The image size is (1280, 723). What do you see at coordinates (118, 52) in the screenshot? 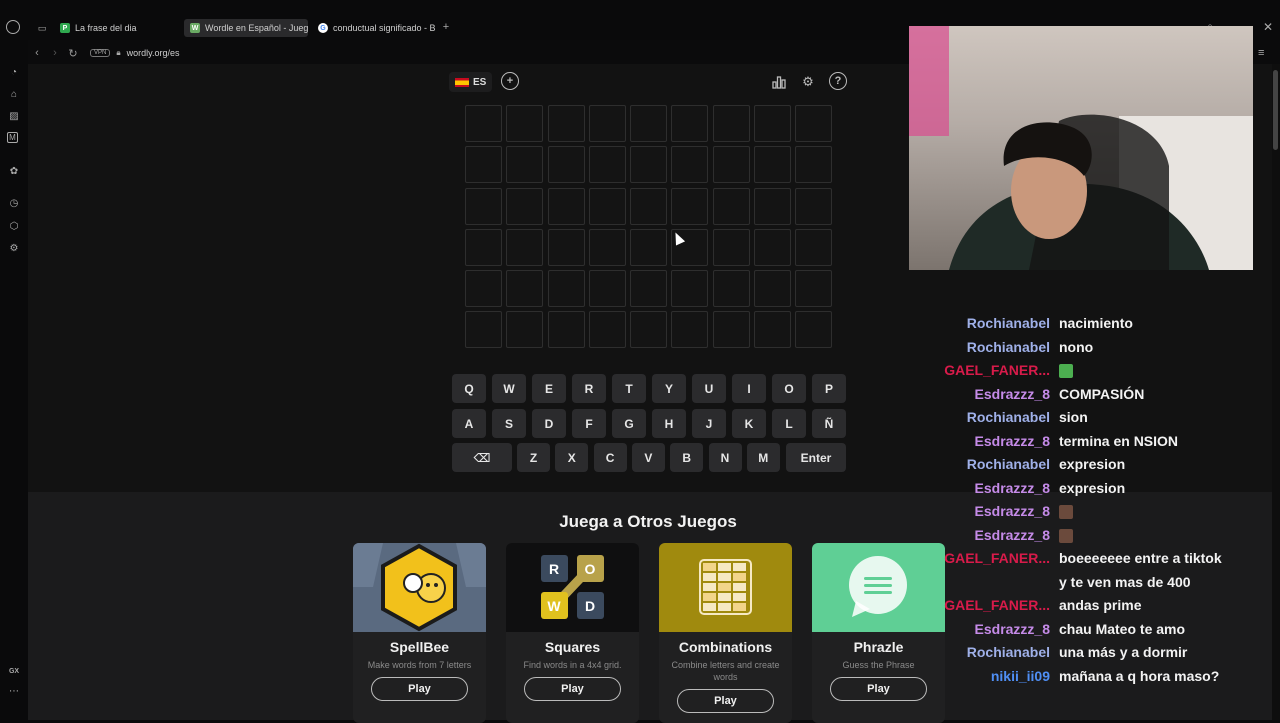
I see `lock-icon: 🔒︎` at bounding box center [118, 52].